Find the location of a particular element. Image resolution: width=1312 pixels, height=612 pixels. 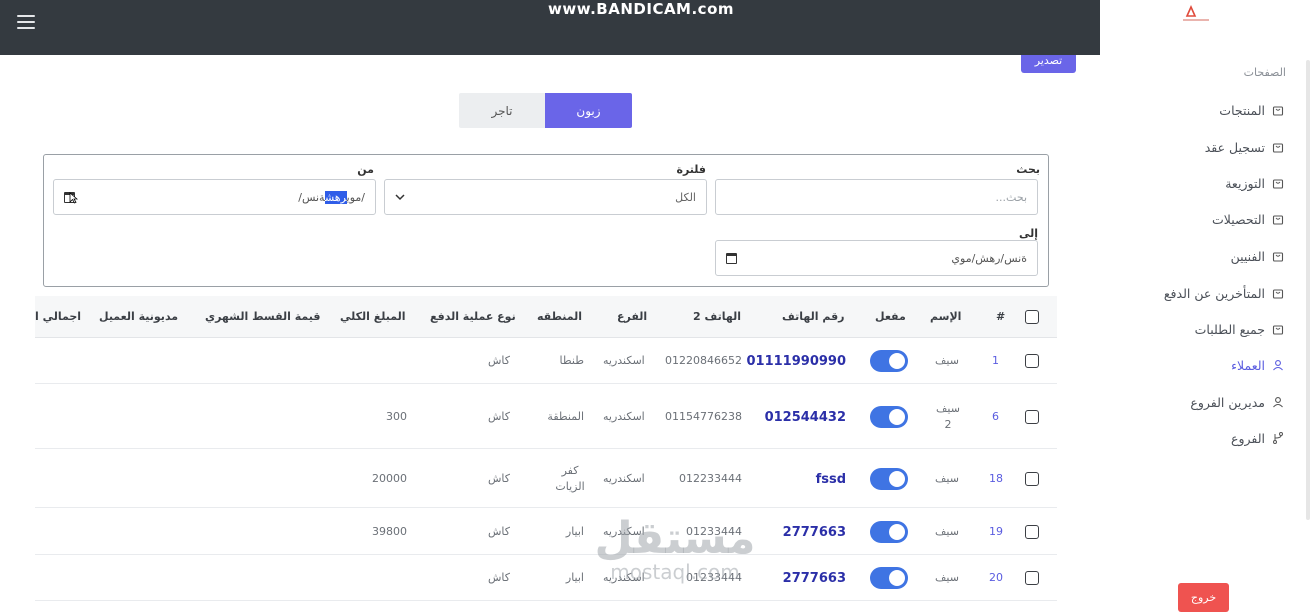

bandicam-watermark: www.BANDICAM.com is located at coordinates (641, 9).